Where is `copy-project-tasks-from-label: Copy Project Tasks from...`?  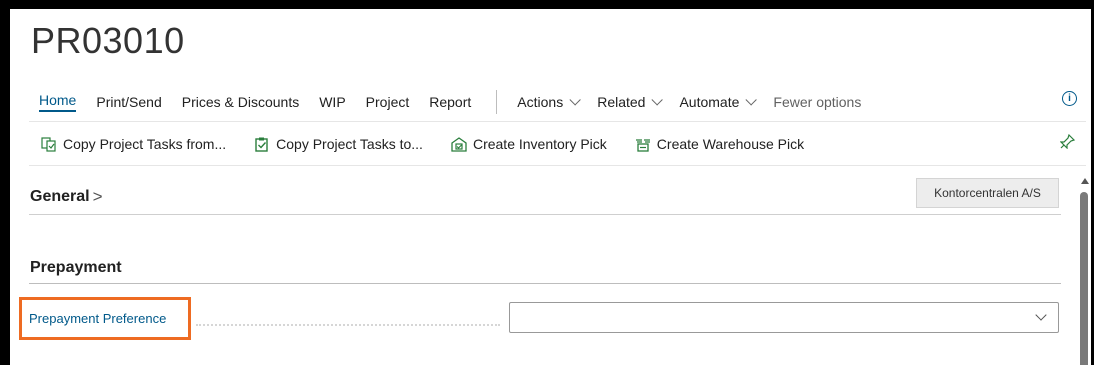
copy-project-tasks-from-label: Copy Project Tasks from... is located at coordinates (145, 144).